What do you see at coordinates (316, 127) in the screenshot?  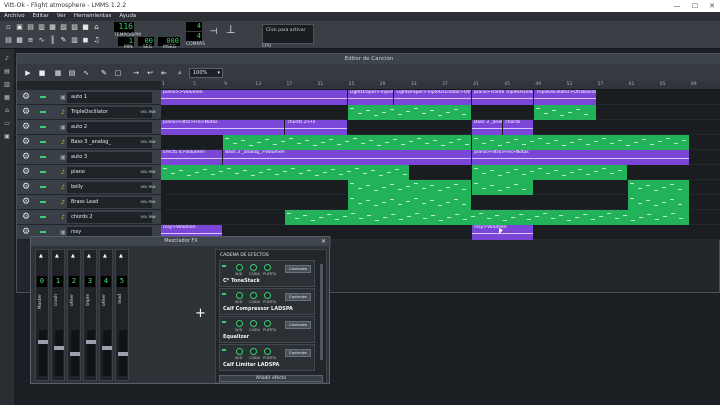 I see `automation-pattern: chords 2>Fil` at bounding box center [316, 127].